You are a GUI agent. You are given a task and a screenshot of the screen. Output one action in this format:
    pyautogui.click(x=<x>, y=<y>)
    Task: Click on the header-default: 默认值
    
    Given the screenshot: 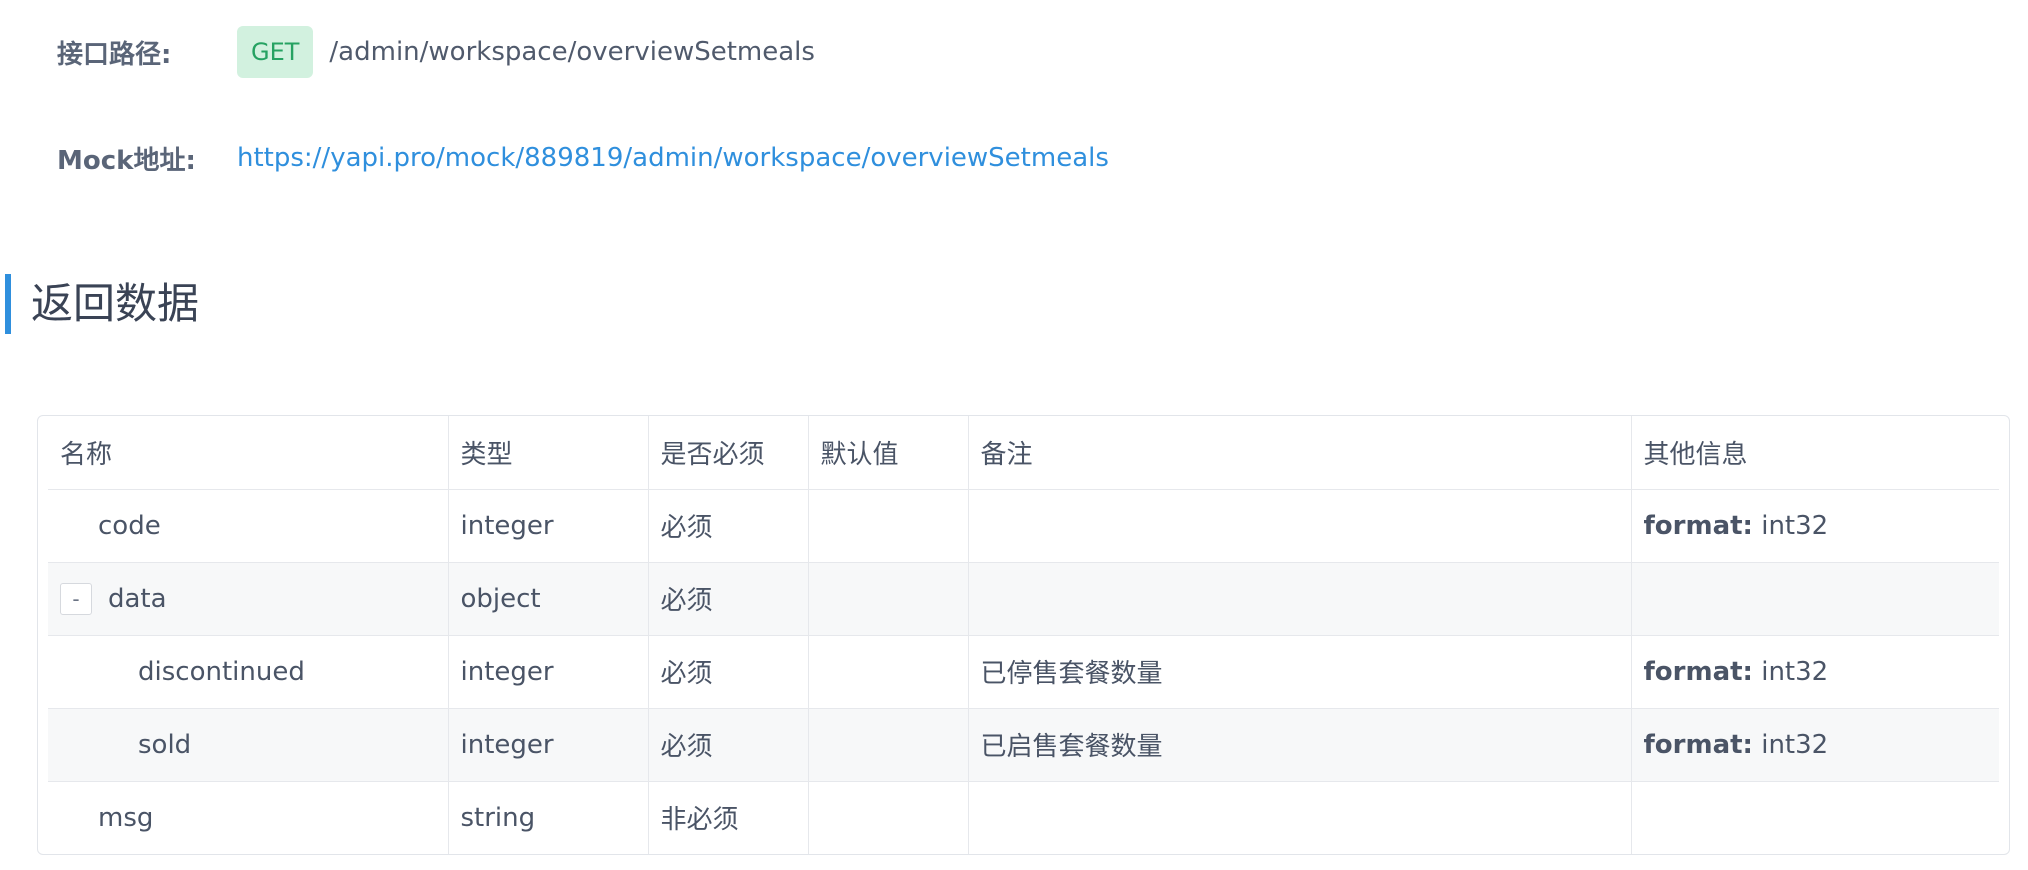 What is the action you would take?
    pyautogui.click(x=888, y=453)
    